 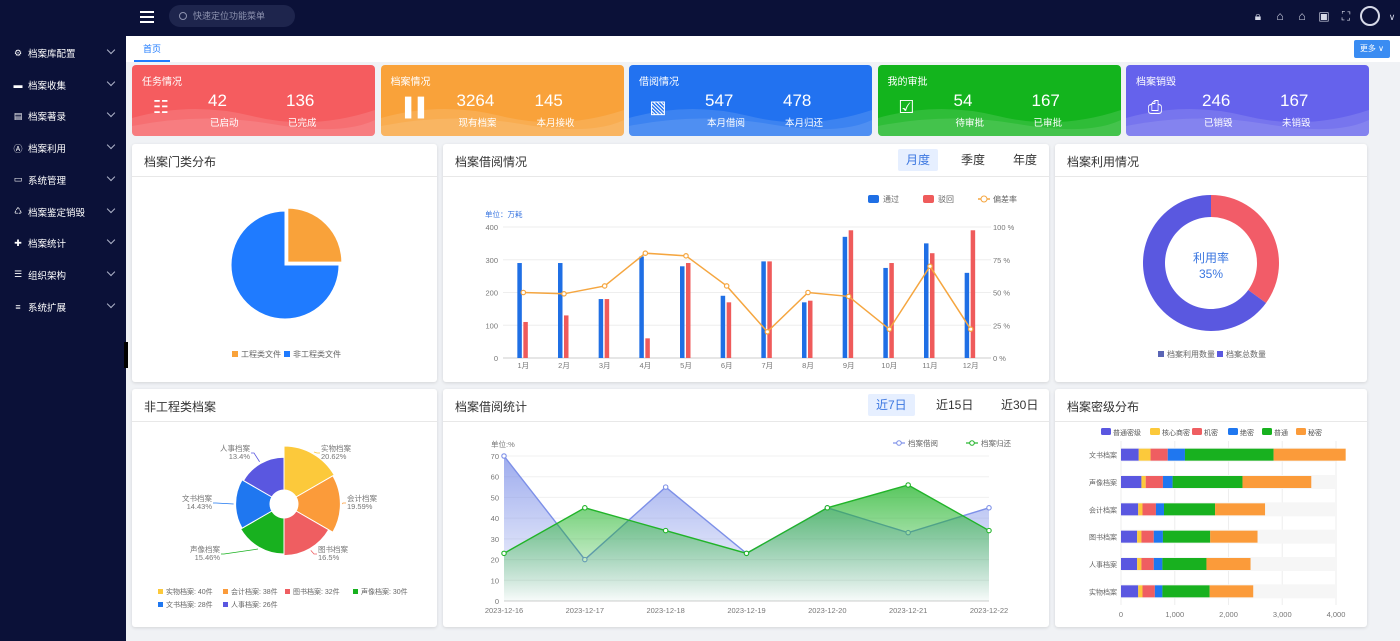 What do you see at coordinates (47, 150) in the screenshot?
I see `sidebar-item-label: 档案利用` at bounding box center [47, 150].